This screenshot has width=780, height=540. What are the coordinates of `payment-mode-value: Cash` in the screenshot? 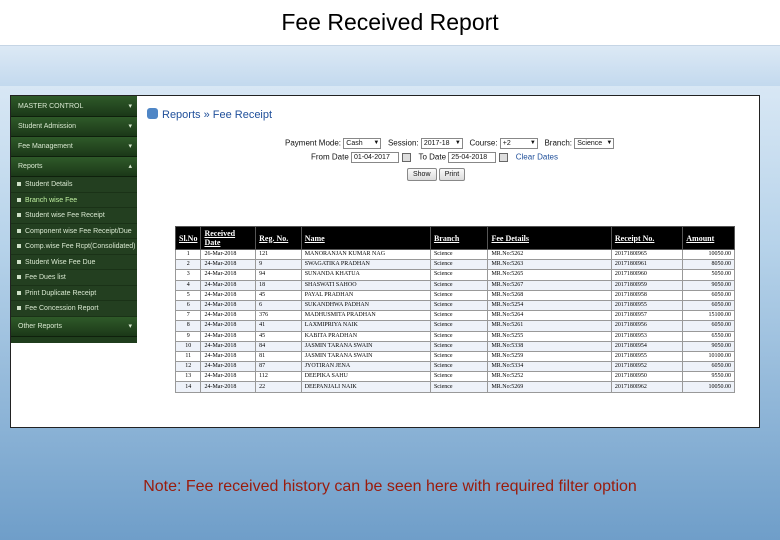 It's located at (354, 143).